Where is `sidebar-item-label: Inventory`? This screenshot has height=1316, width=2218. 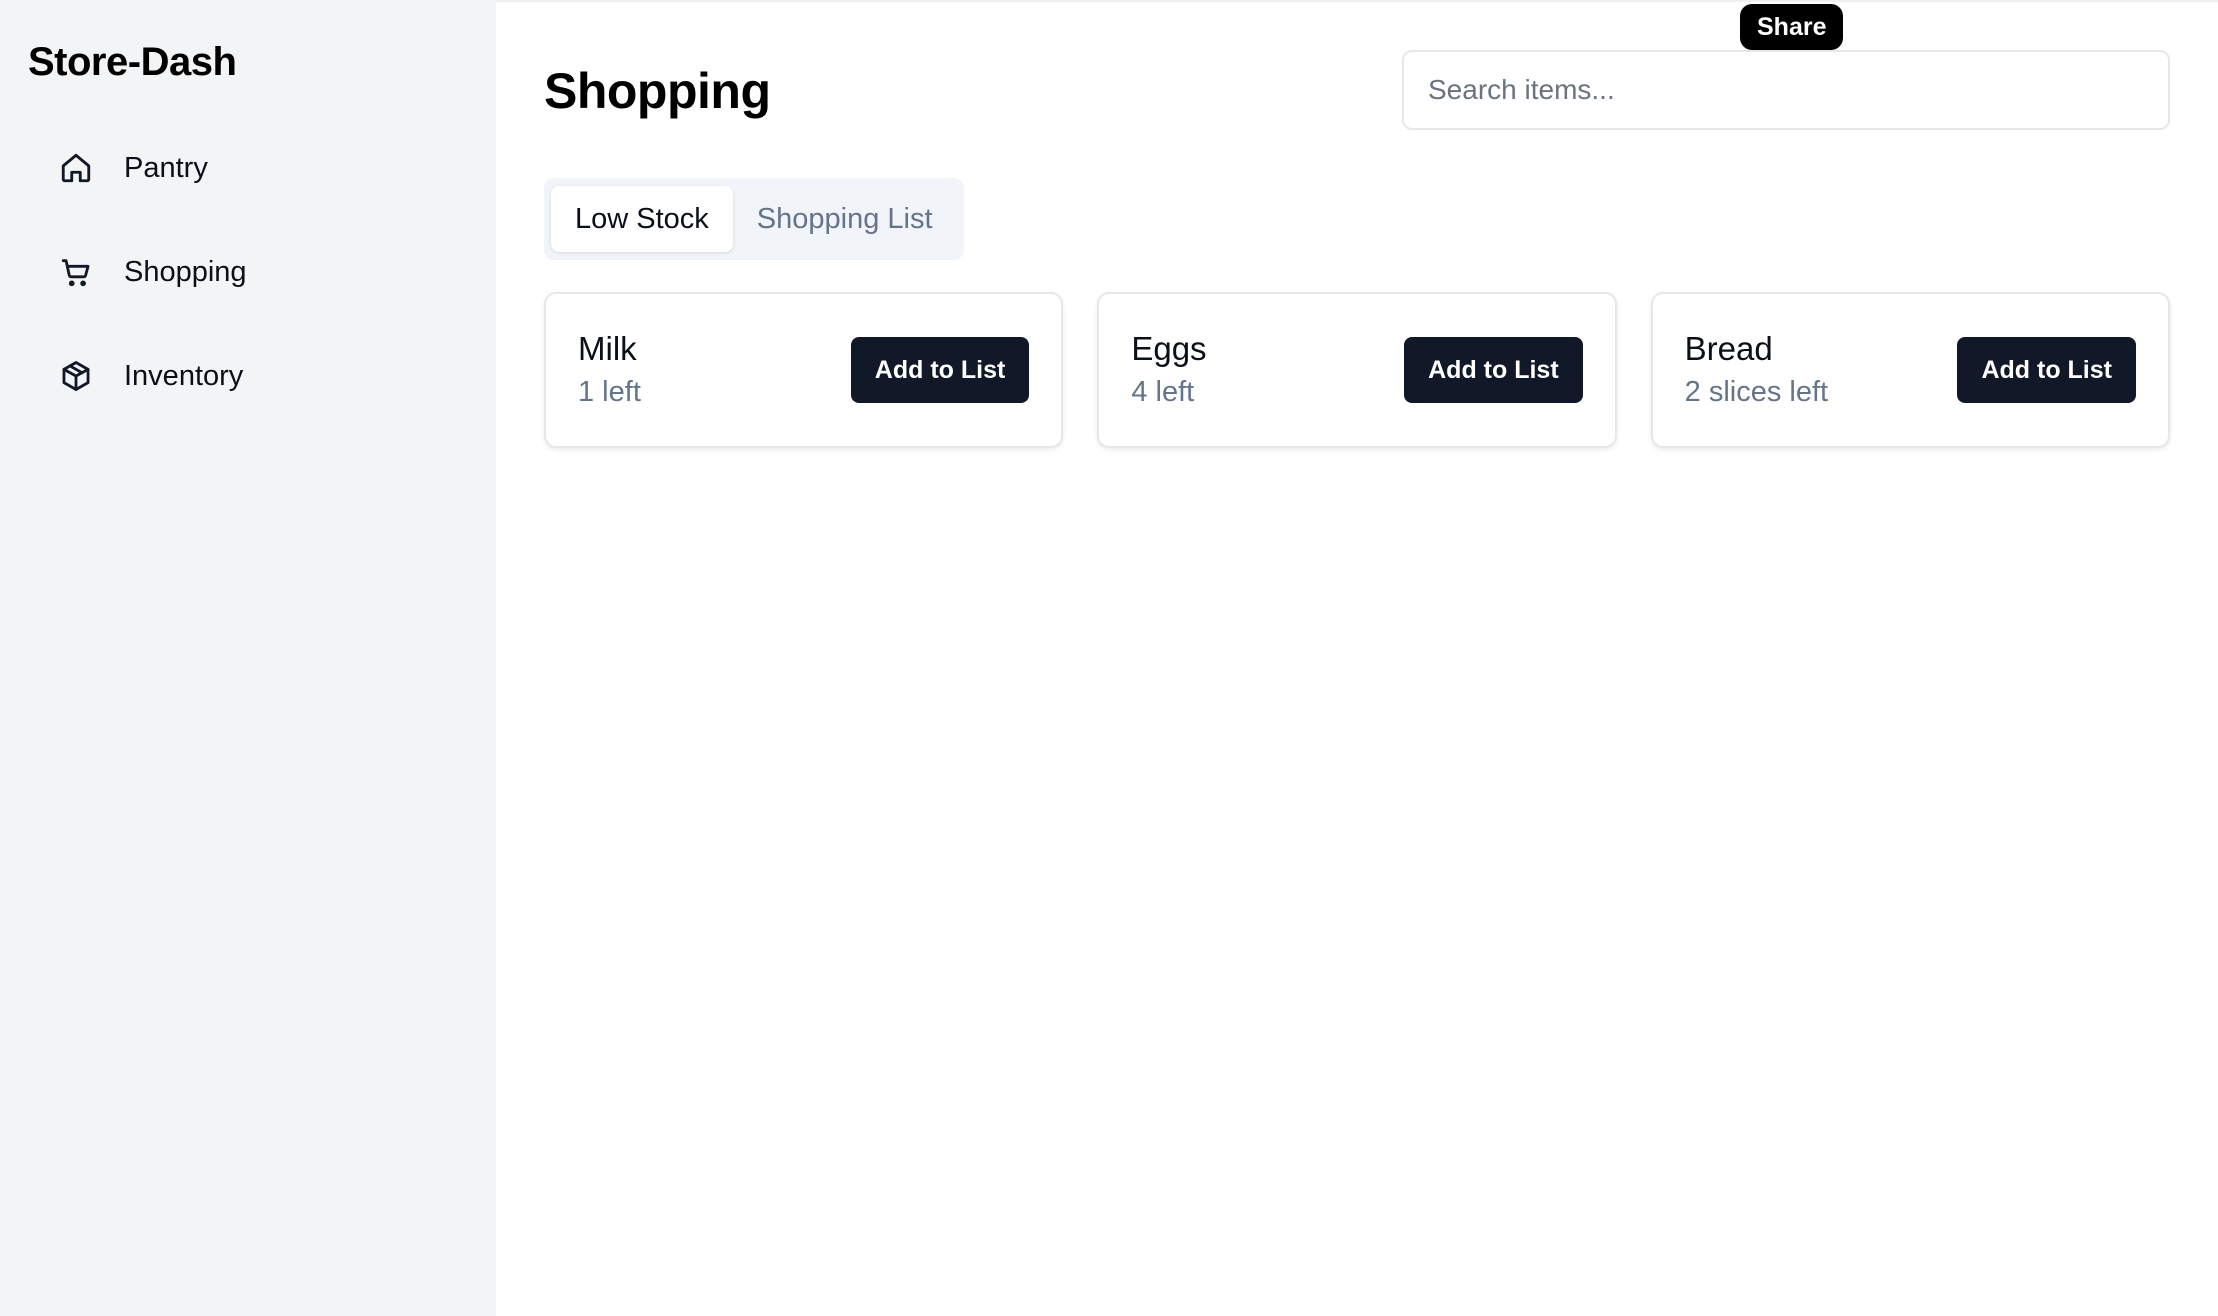 sidebar-item-label: Inventory is located at coordinates (184, 375).